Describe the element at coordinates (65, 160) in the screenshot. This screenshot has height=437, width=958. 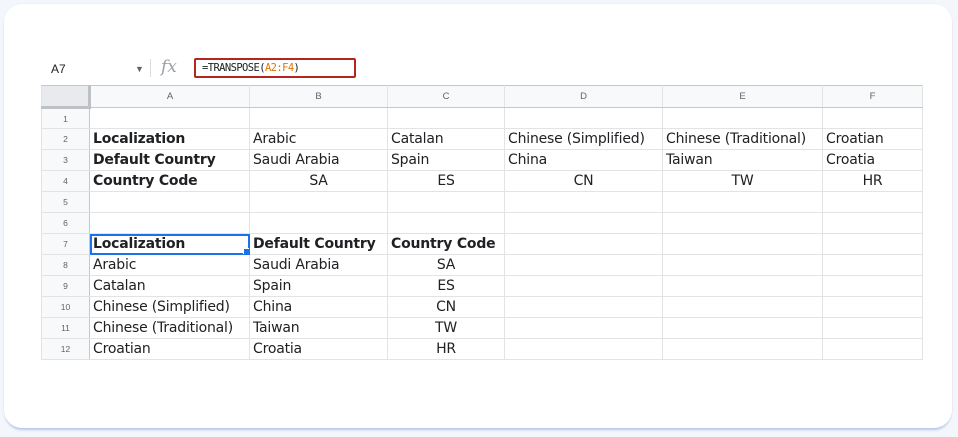
I see `row-header: 3` at that location.